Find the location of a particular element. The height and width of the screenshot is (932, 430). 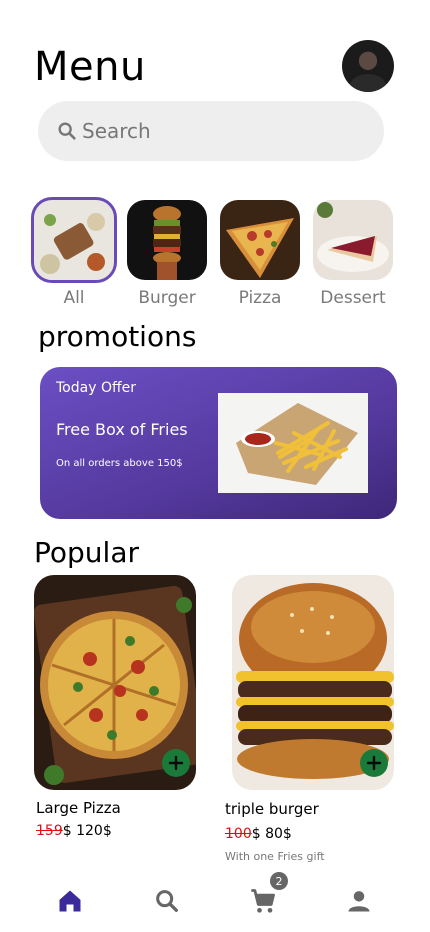

category-pizza: Pizza is located at coordinates (260, 254).